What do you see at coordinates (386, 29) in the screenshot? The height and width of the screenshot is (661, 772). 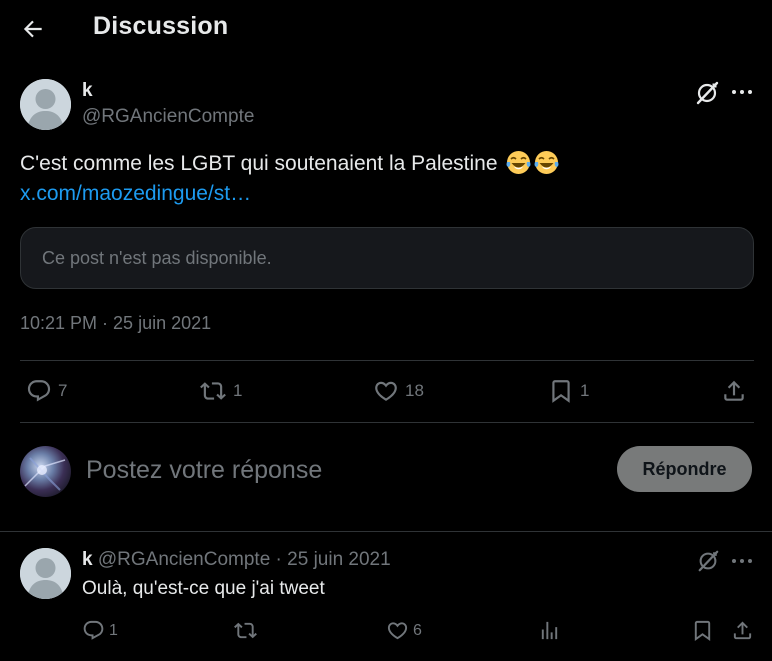 I see `header-bar: Discussion` at bounding box center [386, 29].